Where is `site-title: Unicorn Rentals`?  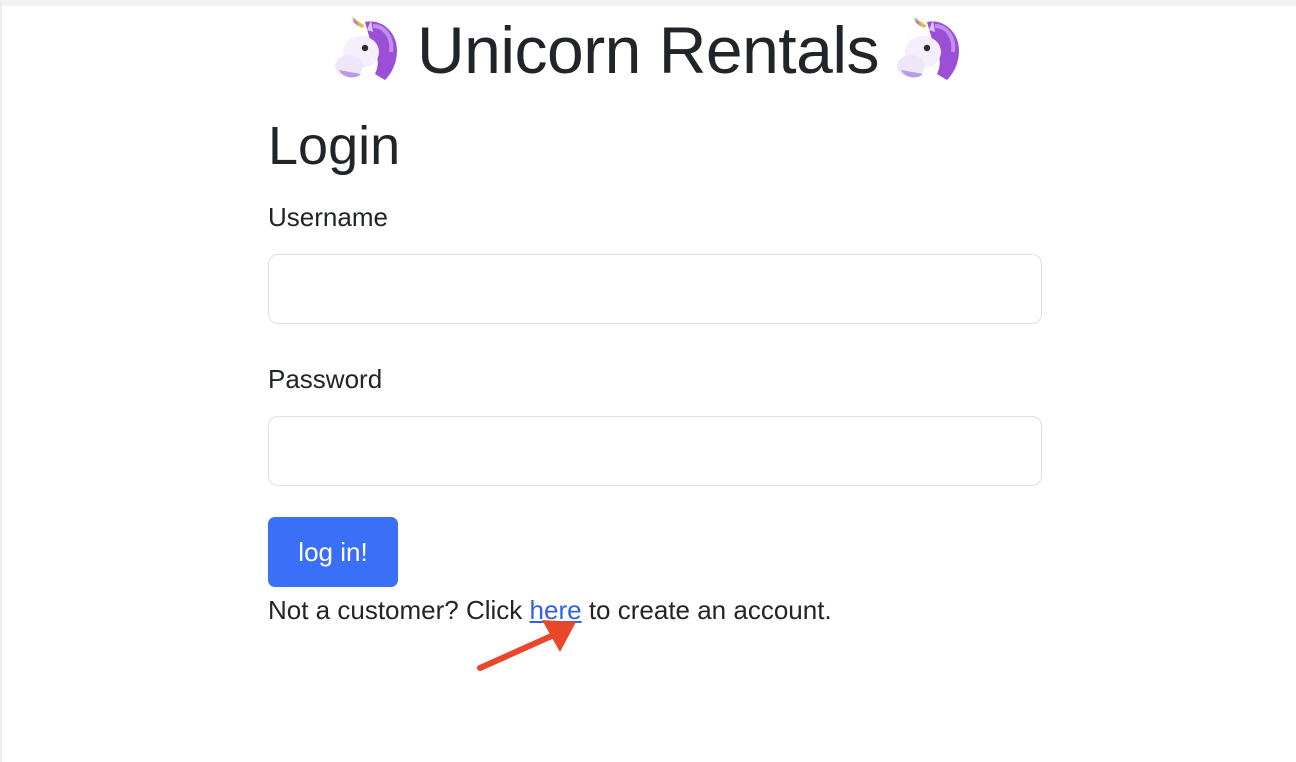 site-title: Unicorn Rentals is located at coordinates (648, 50).